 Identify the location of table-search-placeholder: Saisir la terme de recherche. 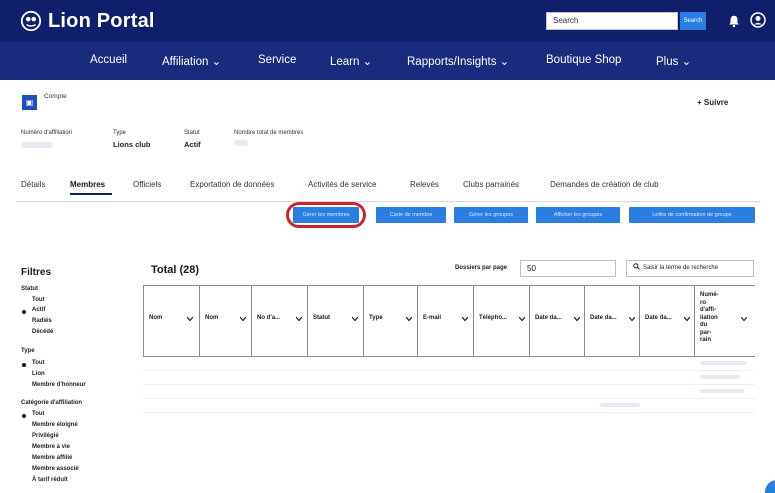
(681, 268).